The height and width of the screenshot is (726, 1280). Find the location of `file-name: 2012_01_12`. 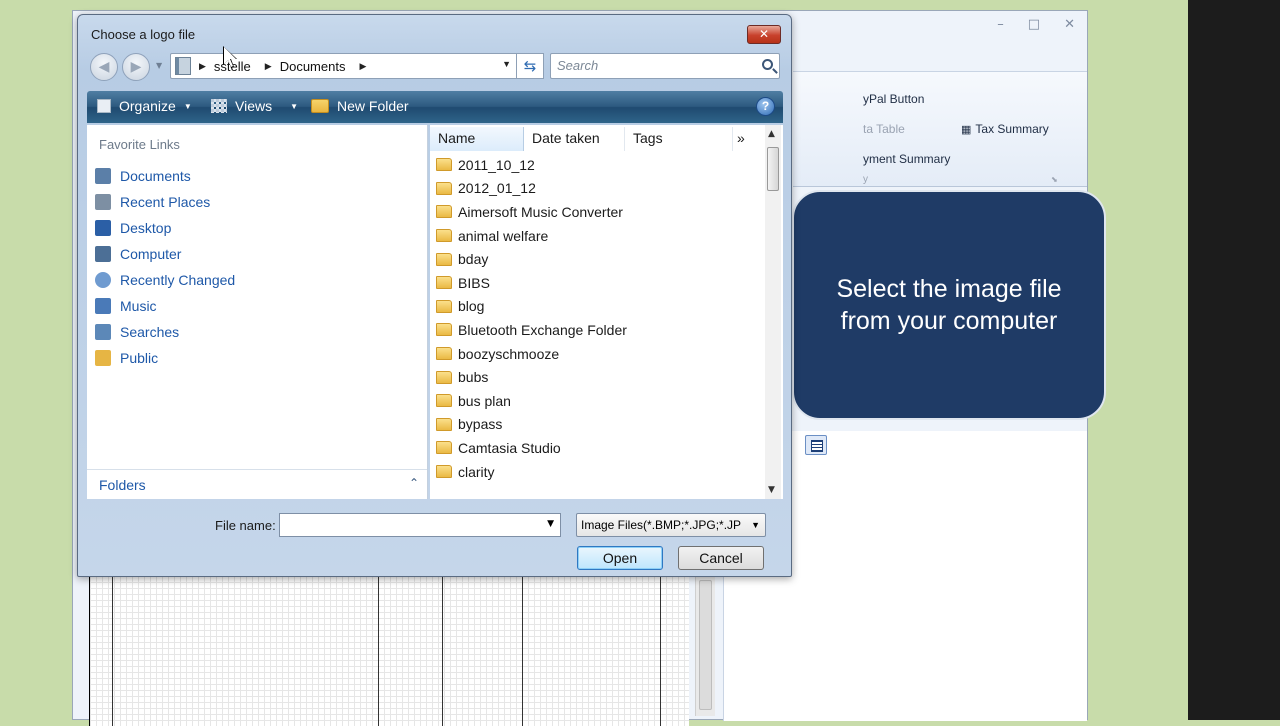

file-name: 2012_01_12 is located at coordinates (497, 188).